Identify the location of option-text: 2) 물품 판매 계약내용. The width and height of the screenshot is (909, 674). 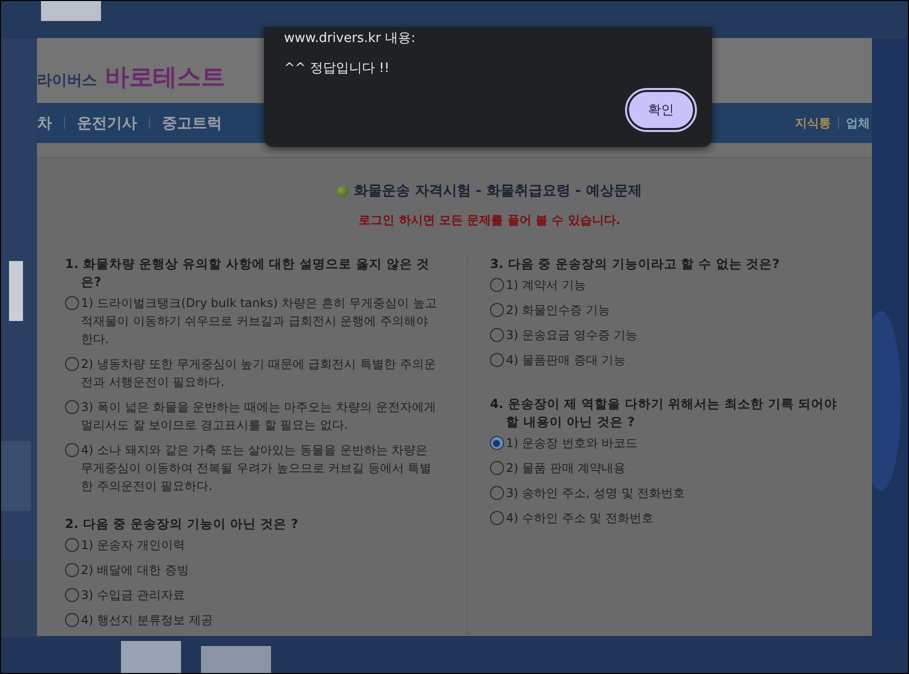
(566, 468).